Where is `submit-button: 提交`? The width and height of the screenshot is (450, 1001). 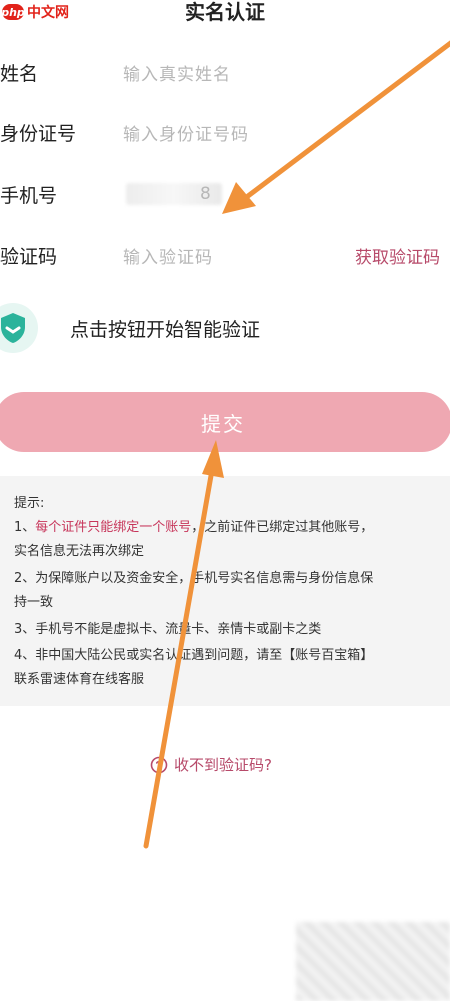
submit-button: 提交 is located at coordinates (225, 422).